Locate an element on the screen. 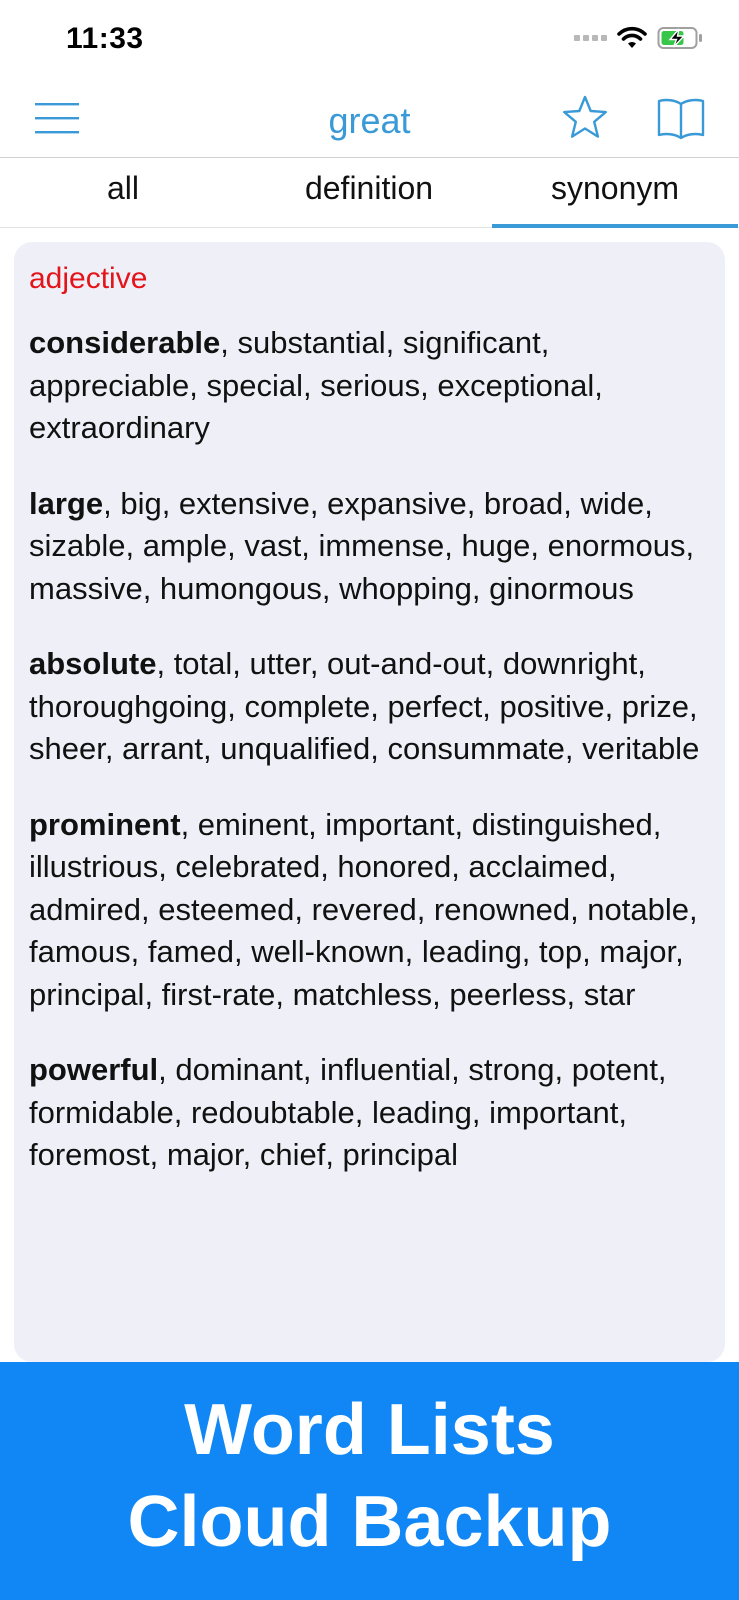  synonym-group-head: large is located at coordinates (66, 503).